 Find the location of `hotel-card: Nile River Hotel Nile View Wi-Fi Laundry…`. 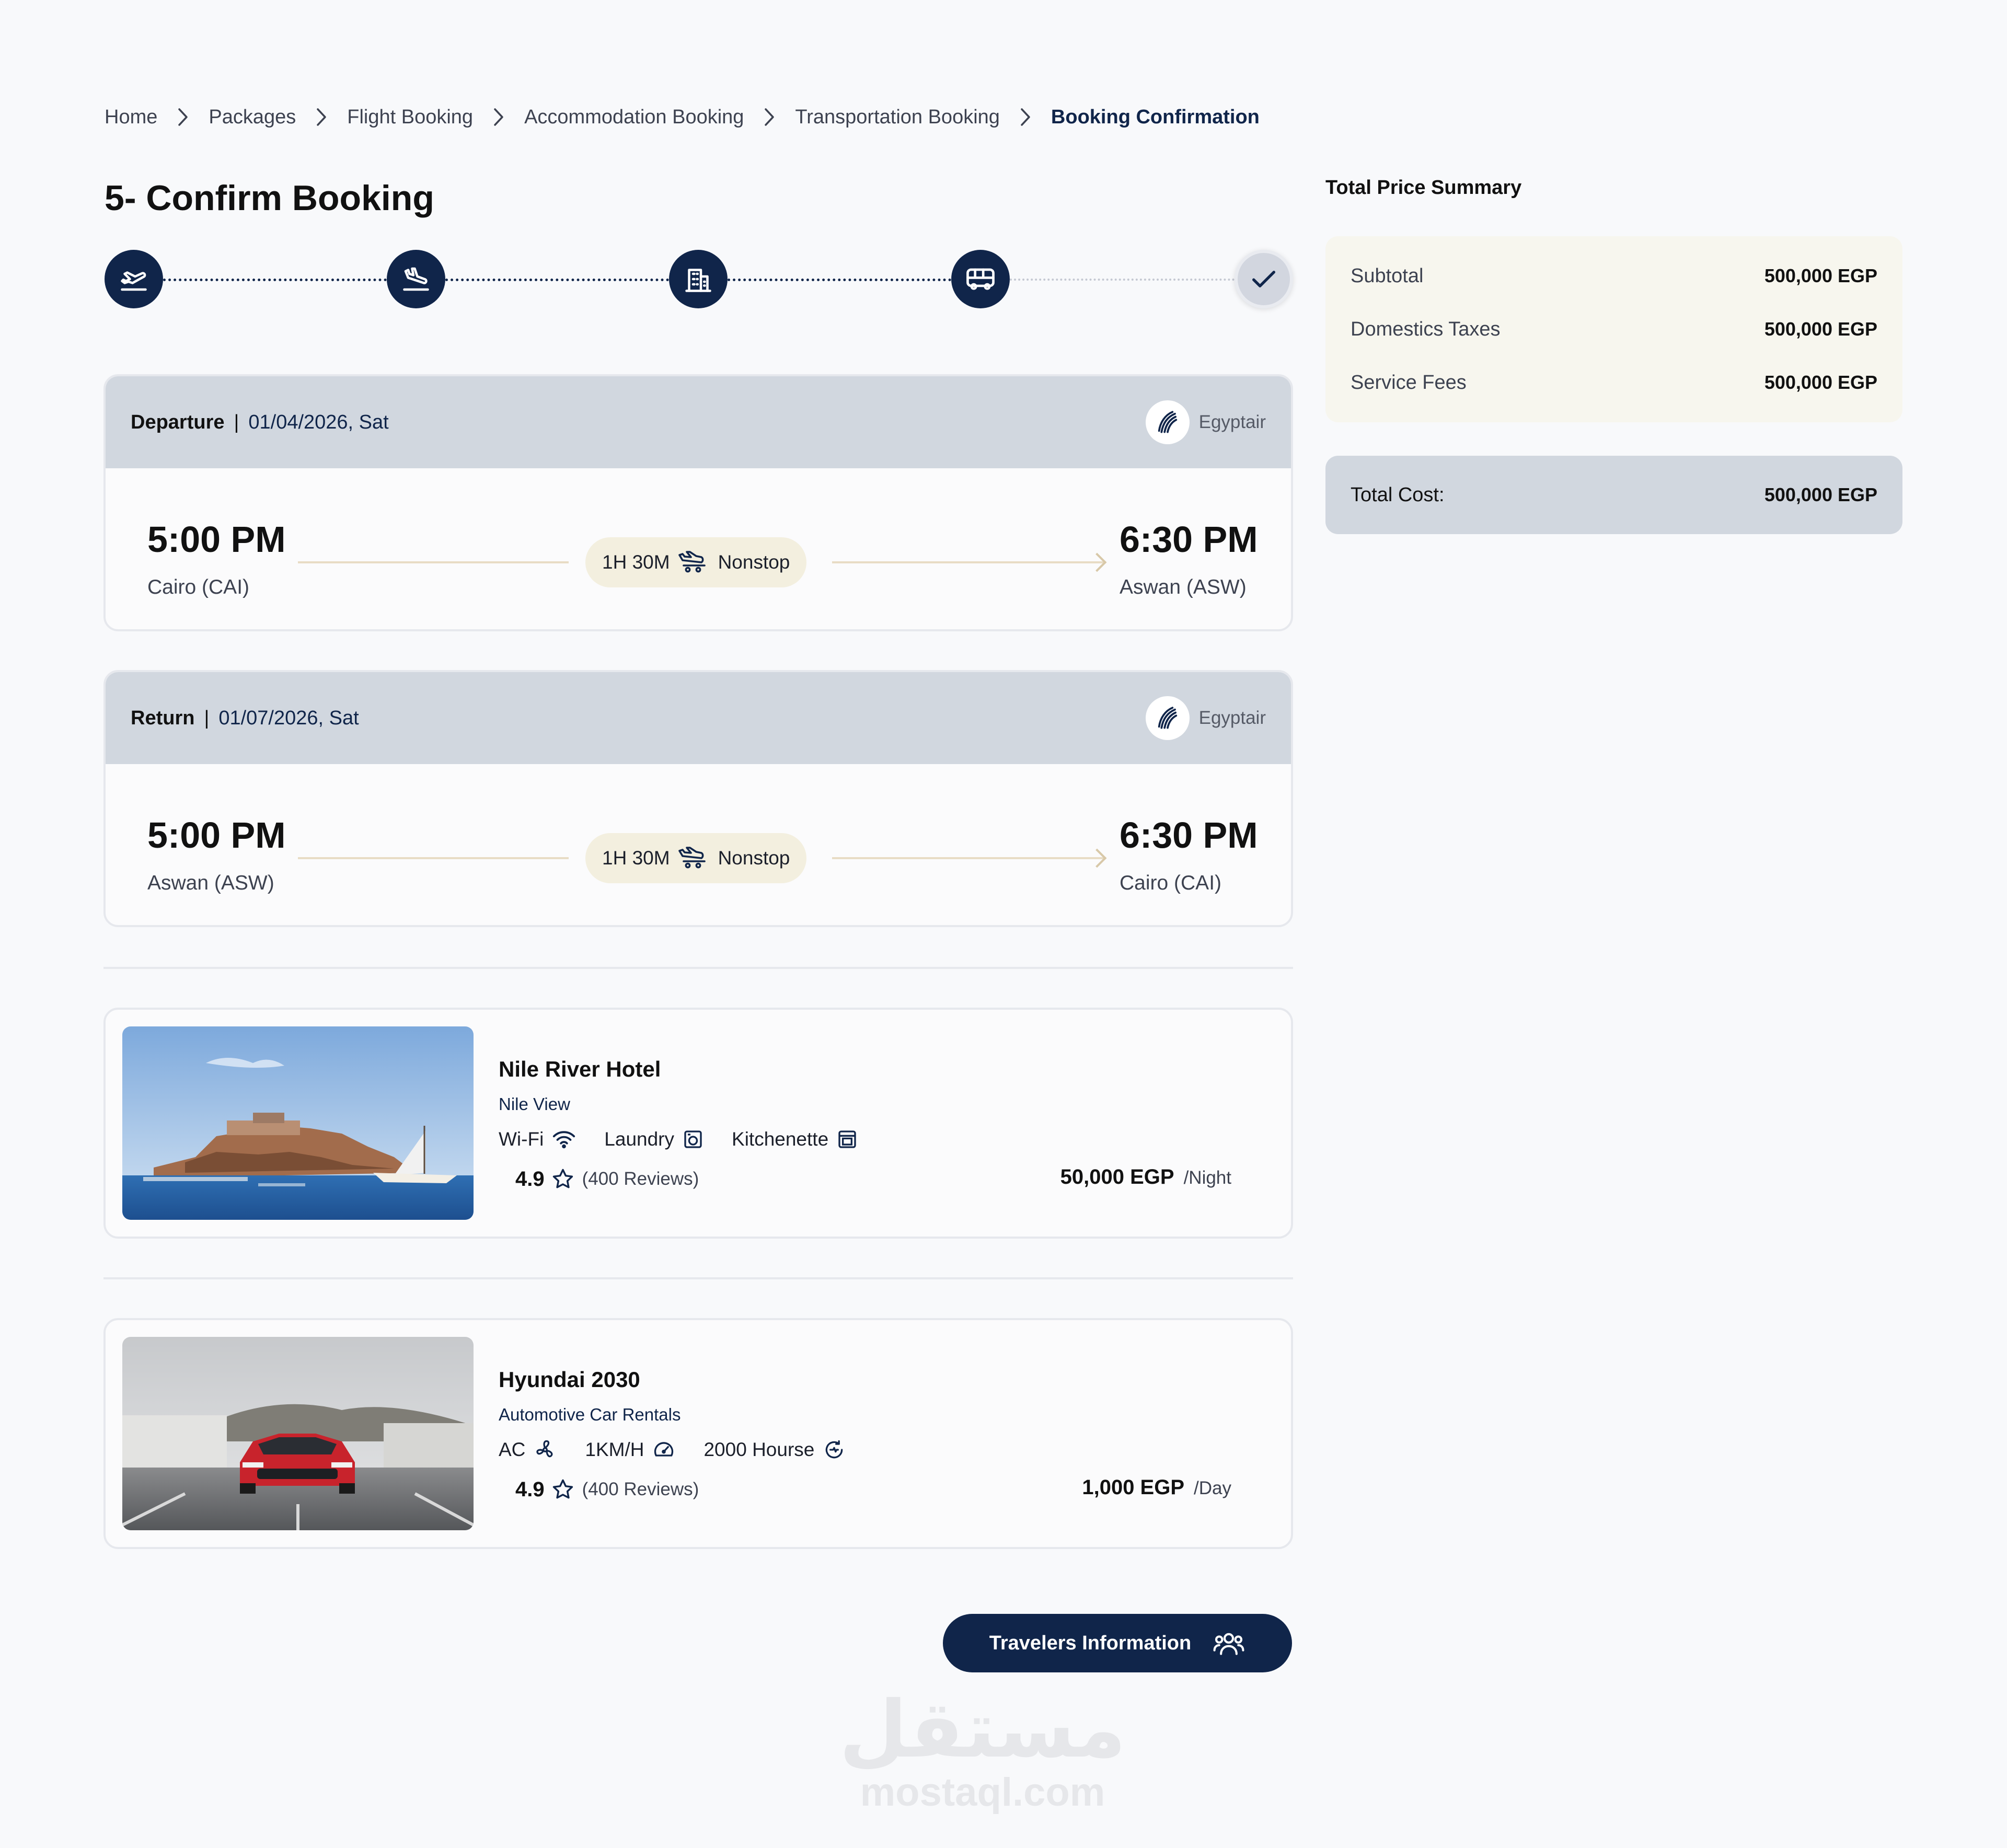

hotel-card: Nile River Hotel Nile View Wi-Fi Laundry… is located at coordinates (698, 1124).